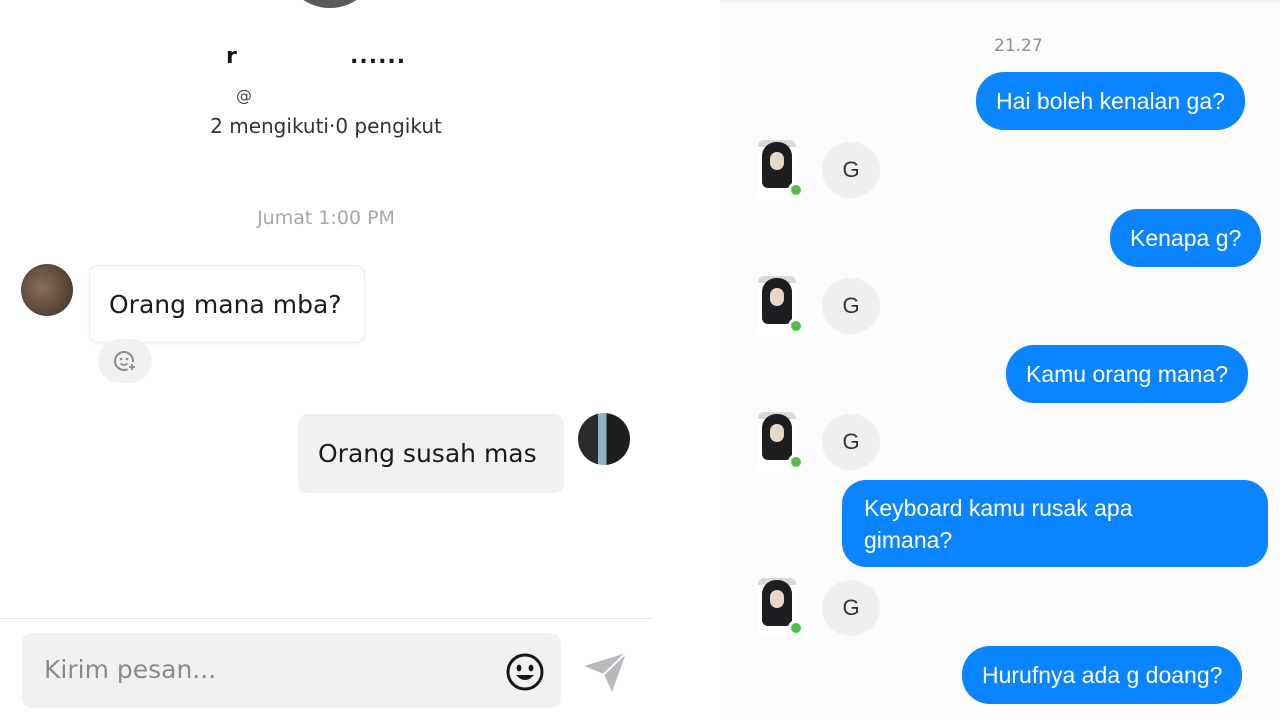  I want to click on outgoing-message: Keyboard kamu rusak apa gimana?, so click(1055, 523).